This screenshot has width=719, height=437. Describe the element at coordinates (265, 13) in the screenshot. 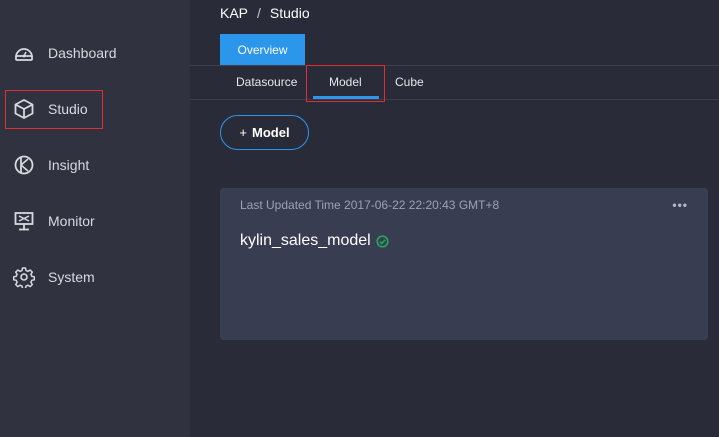

I see `breadcrumb: KAP / Studio` at that location.